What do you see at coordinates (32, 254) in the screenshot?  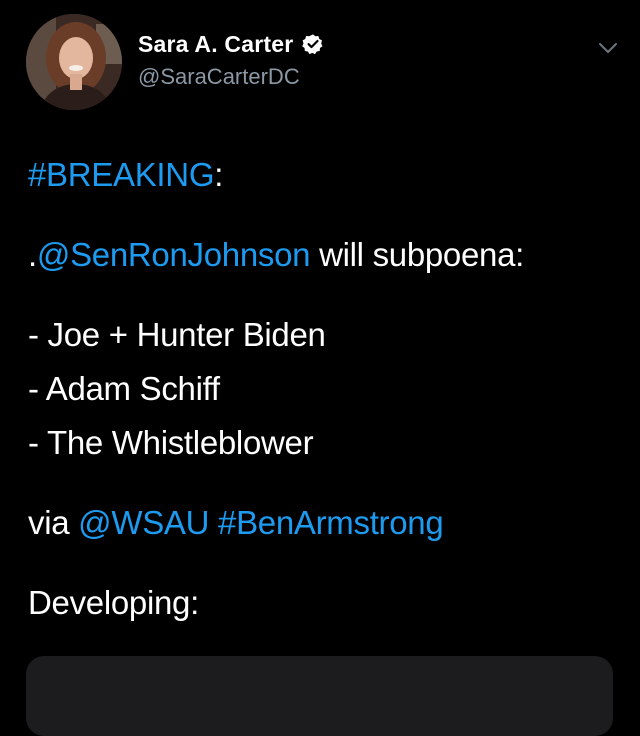 I see `mention-prefix: .` at bounding box center [32, 254].